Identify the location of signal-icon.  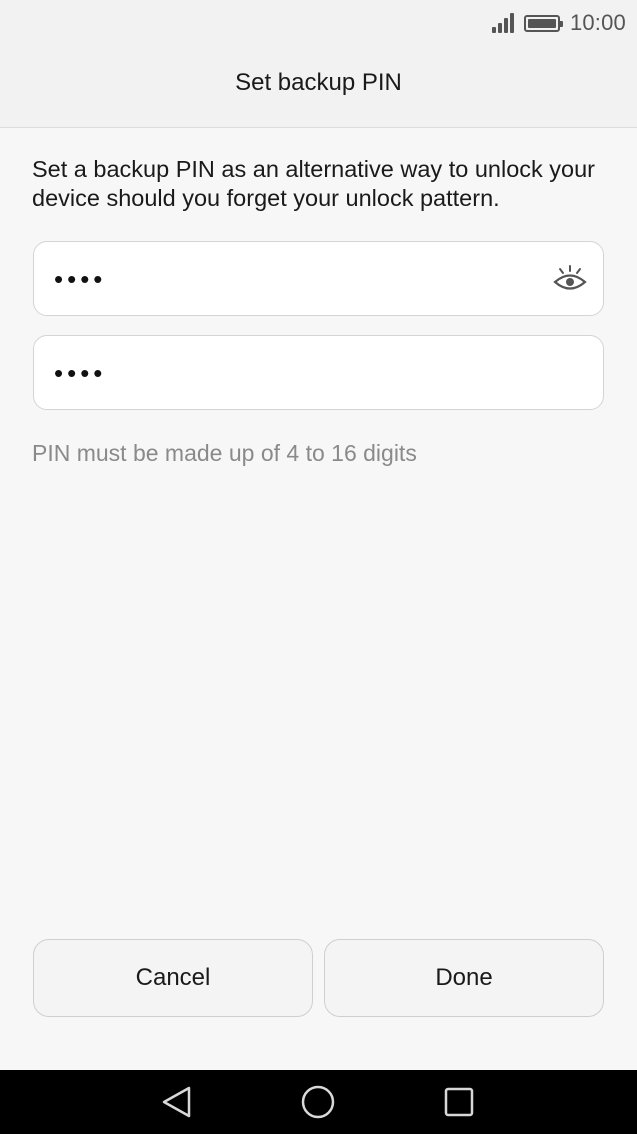
(502, 23).